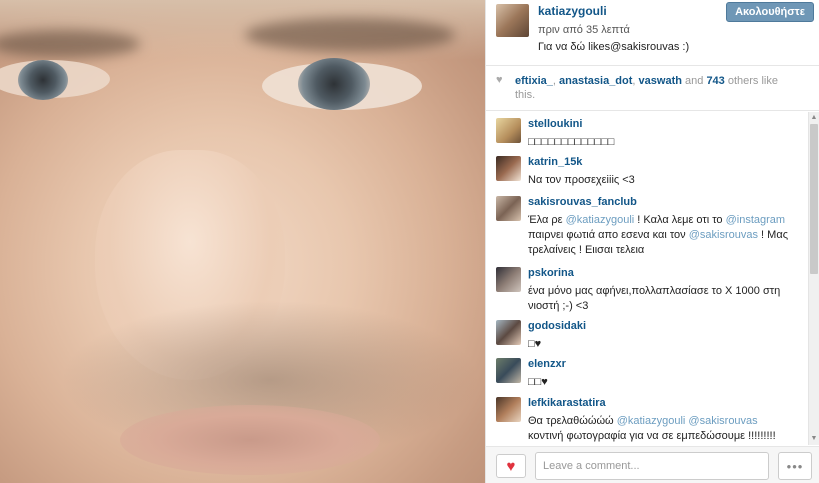  I want to click on more-options-button: •••, so click(795, 466).